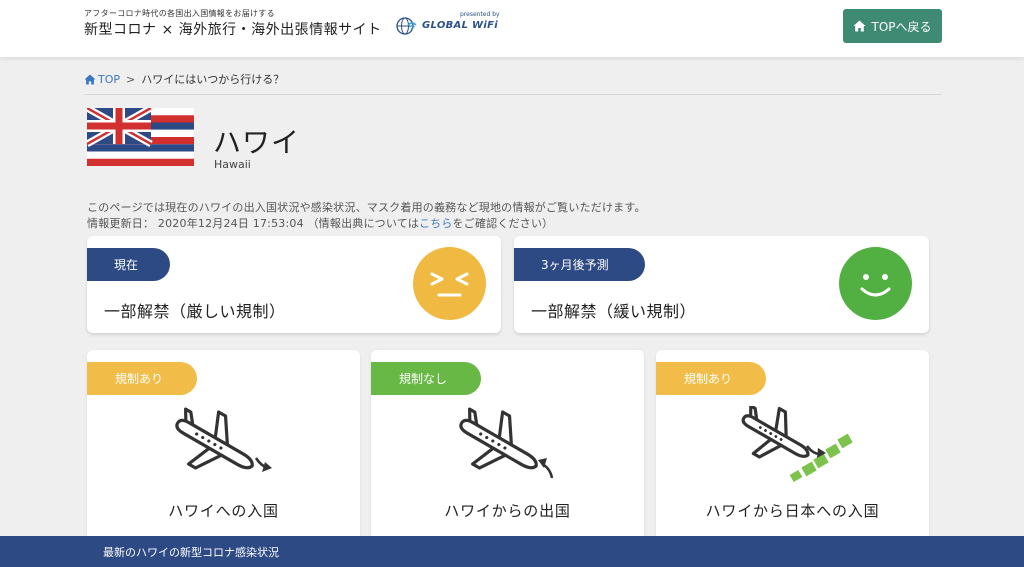  Describe the element at coordinates (253, 223) in the screenshot. I see `update-info-prefix: 情報更新日： 2020年12月24日 17:53:04 （情報出典については` at that location.